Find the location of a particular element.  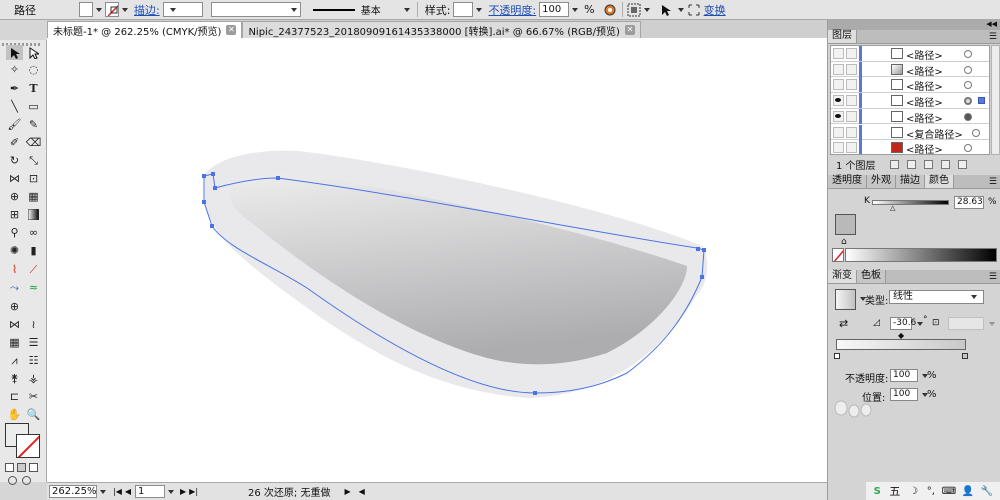

new-layer-icon is located at coordinates (945, 164).